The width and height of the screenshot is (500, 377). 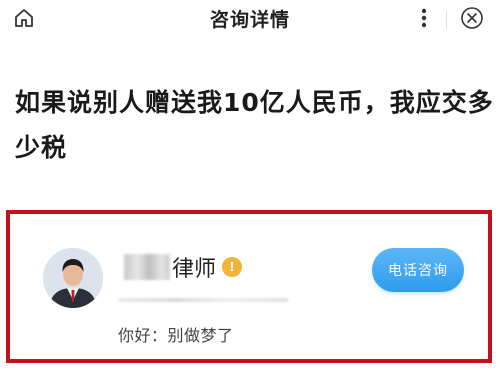 I want to click on lawyer-avatar, so click(x=73, y=278).